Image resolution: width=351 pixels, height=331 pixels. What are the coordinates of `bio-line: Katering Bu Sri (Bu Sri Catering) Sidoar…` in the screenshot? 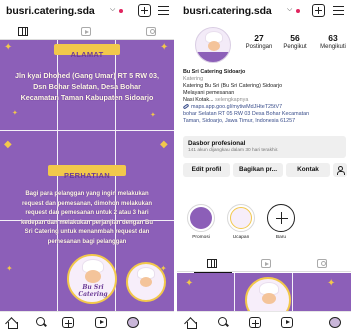 It's located at (233, 86).